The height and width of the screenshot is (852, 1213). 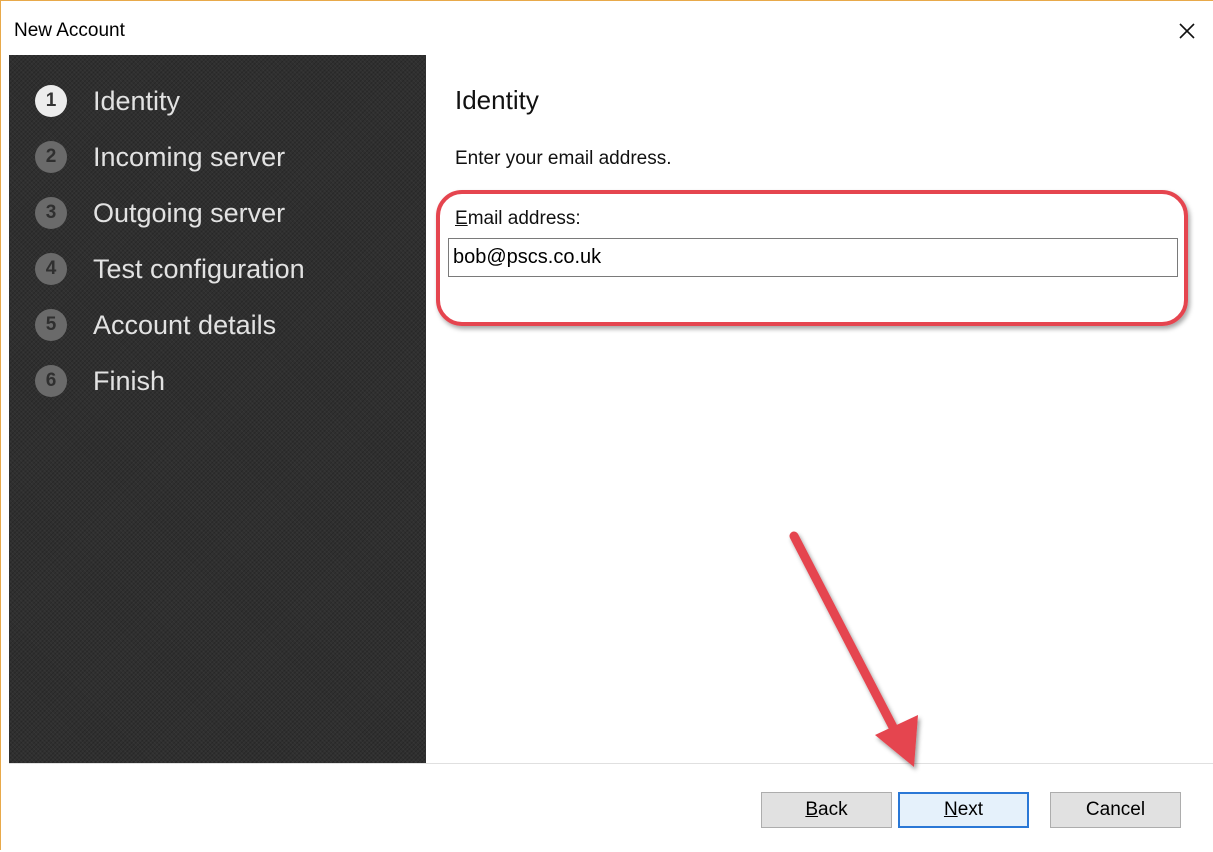 I want to click on email-label: Email address:, so click(x=518, y=219).